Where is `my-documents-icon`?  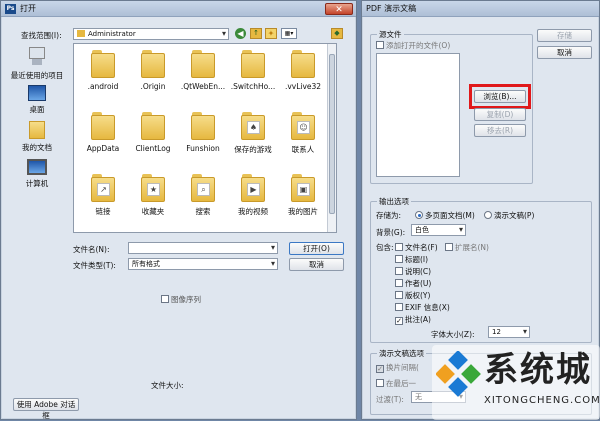
my-documents-icon is located at coordinates (37, 130).